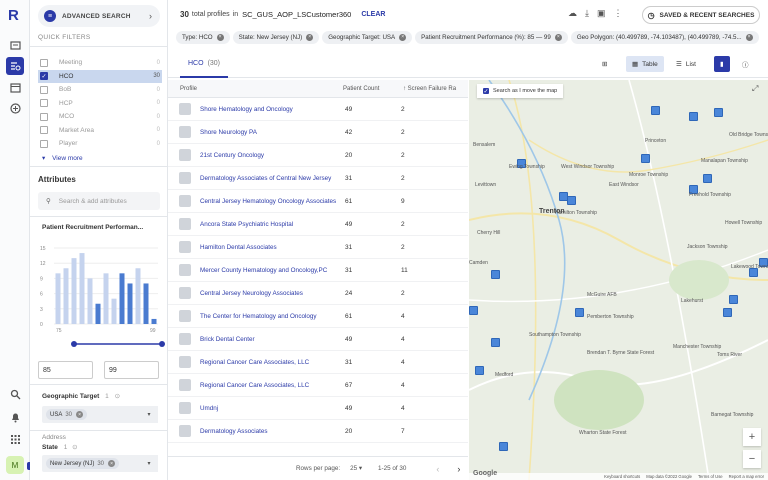 This screenshot has width=768, height=480. What do you see at coordinates (271, 293) in the screenshot?
I see `profile-name-link: Central Jersey Neurology Associates` at bounding box center [271, 293].